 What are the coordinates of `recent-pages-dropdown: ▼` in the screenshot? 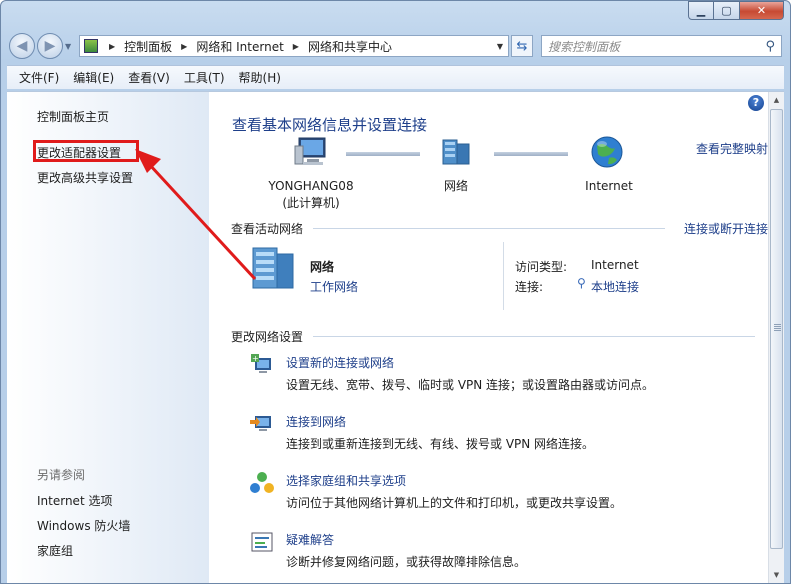 It's located at (70, 46).